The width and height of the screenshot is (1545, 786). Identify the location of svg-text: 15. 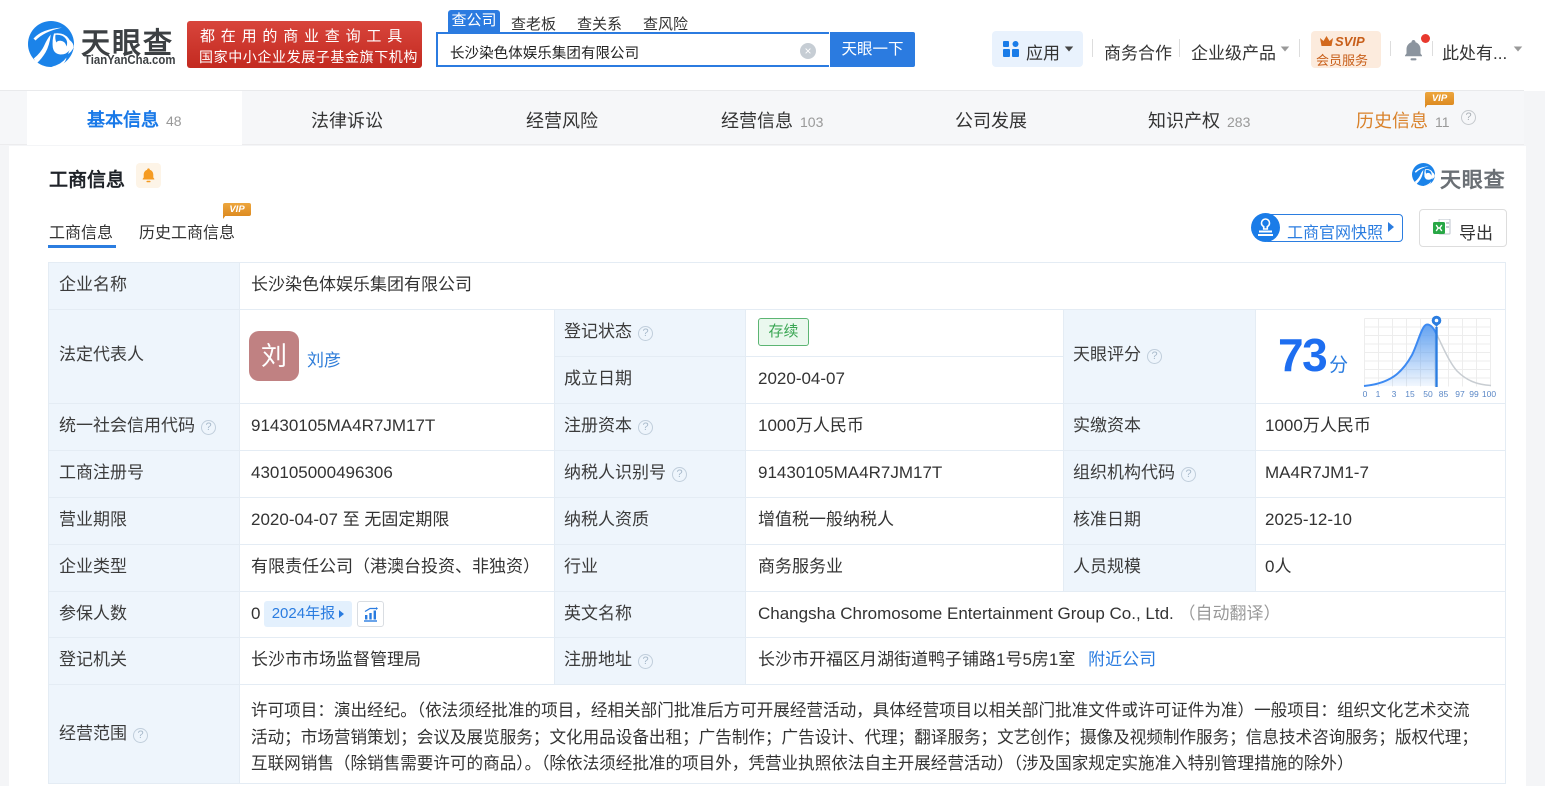
(1410, 394).